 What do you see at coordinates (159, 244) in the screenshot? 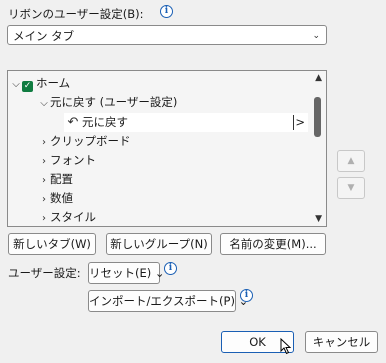
I see `new-group-button: 新しいグループ(N)` at bounding box center [159, 244].